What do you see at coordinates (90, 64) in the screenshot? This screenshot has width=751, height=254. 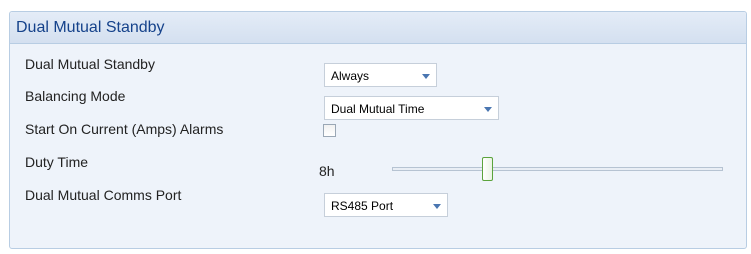 I see `dual-mutual-standby-label: Dual Mutual Standby` at bounding box center [90, 64].